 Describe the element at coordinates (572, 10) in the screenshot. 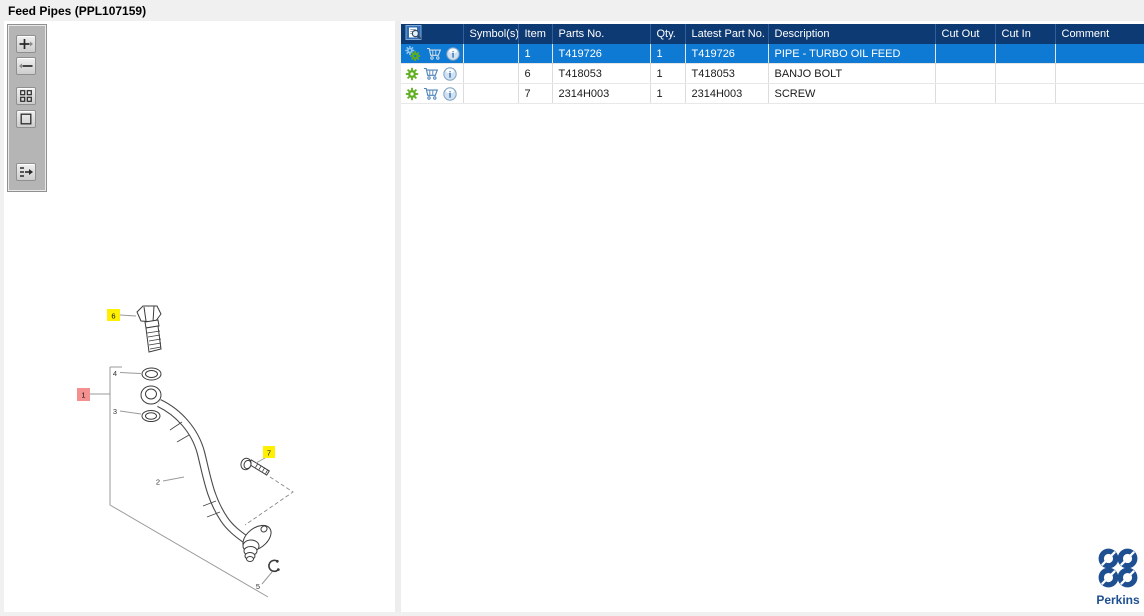

I see `title-bar: Feed Pipes (PPL107159)` at that location.